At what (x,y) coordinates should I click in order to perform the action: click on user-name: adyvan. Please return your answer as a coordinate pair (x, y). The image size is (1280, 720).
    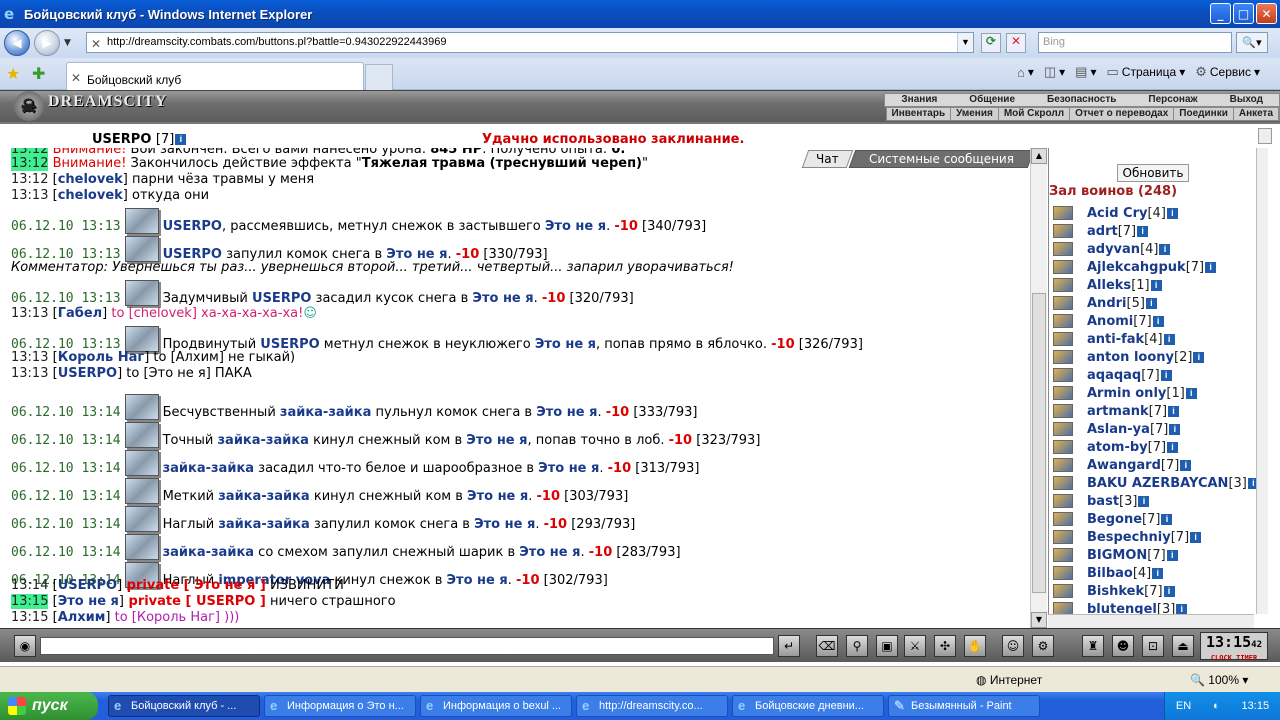
    Looking at the image, I should click on (1113, 249).